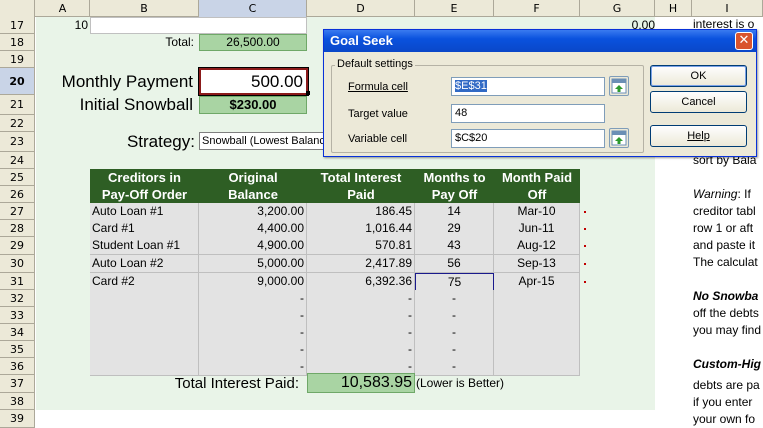  What do you see at coordinates (17, 105) in the screenshot?
I see `row-header-21: 21` at bounding box center [17, 105].